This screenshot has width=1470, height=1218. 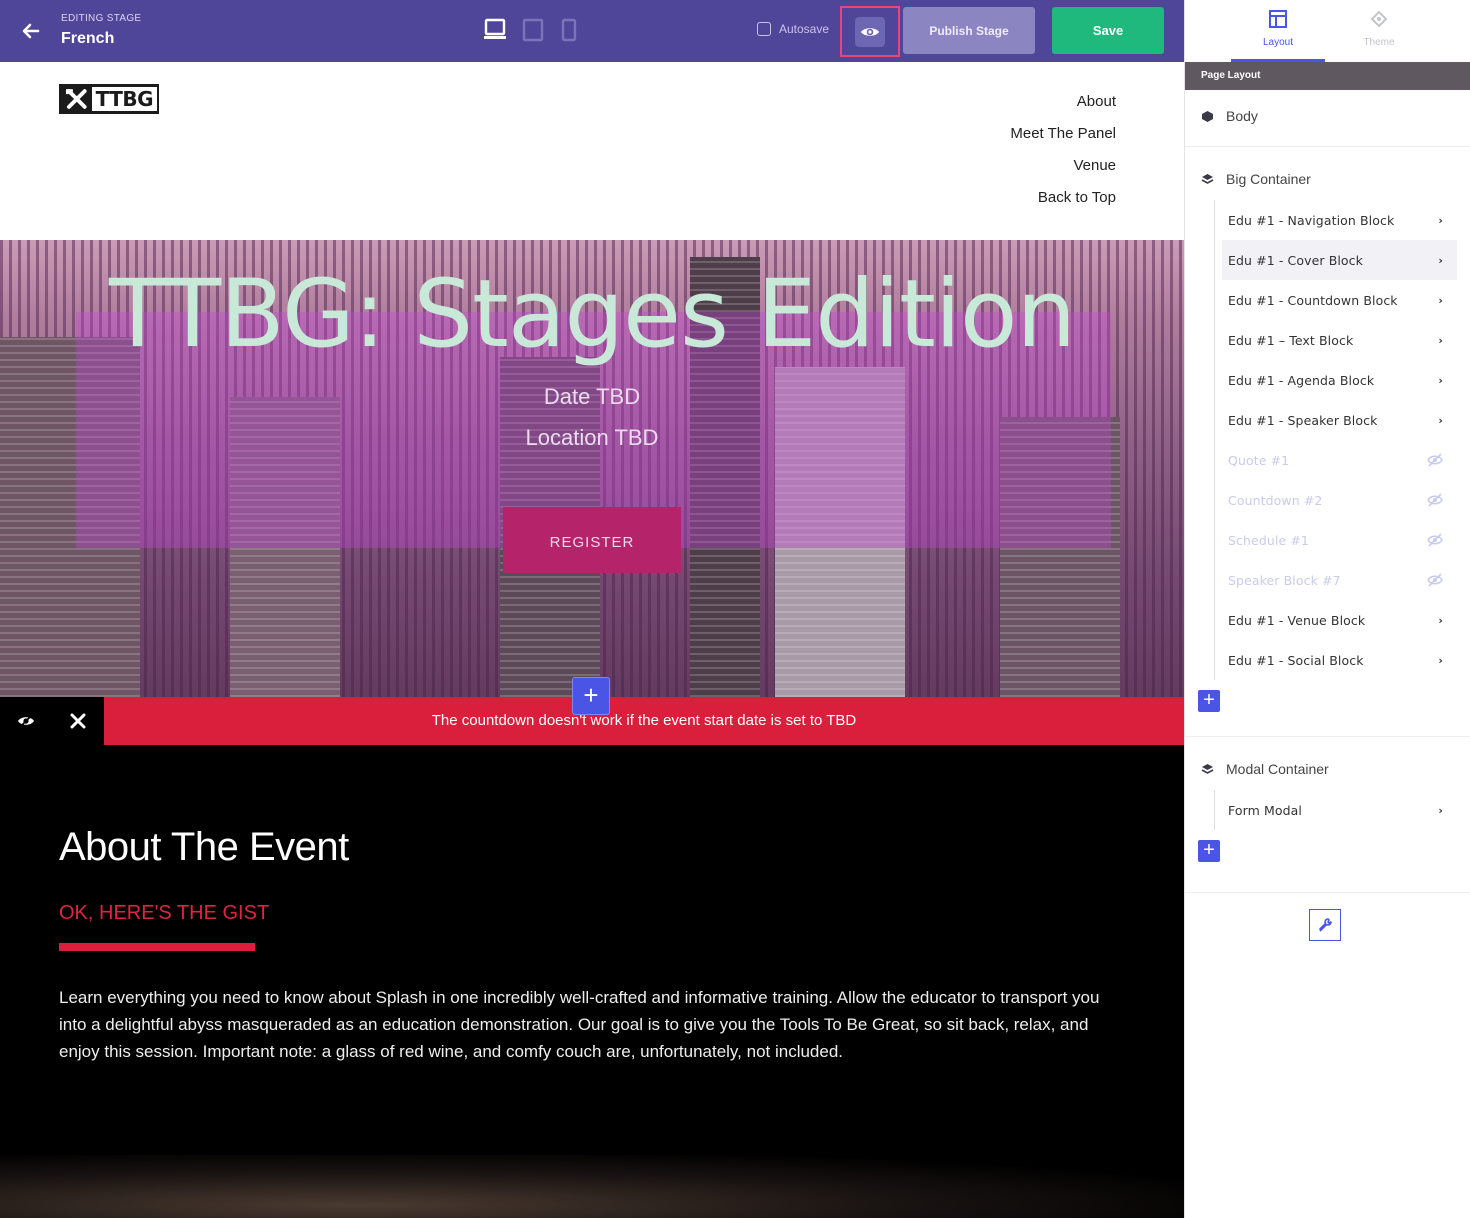 What do you see at coordinates (569, 30) in the screenshot?
I see `mobile-view-icon` at bounding box center [569, 30].